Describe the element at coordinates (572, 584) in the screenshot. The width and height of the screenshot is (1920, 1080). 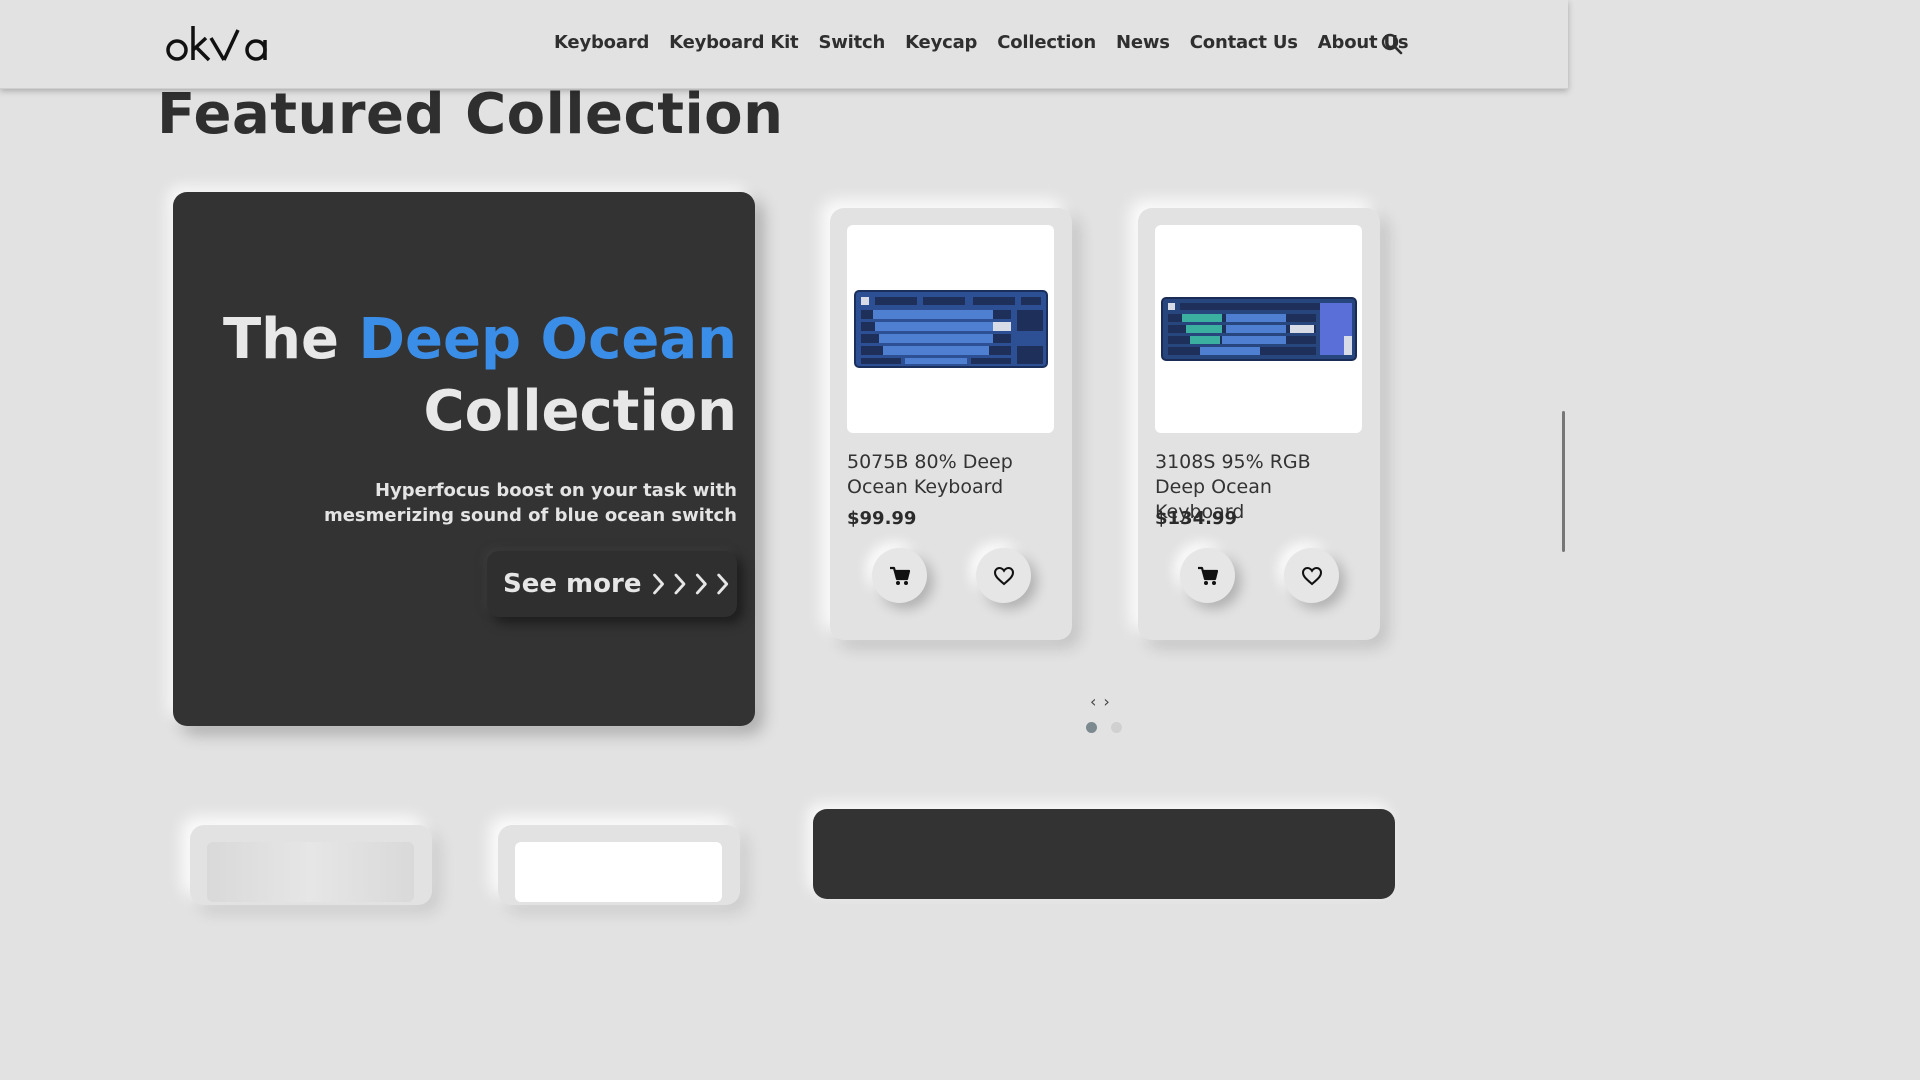
I see `see-more-label: See more` at that location.